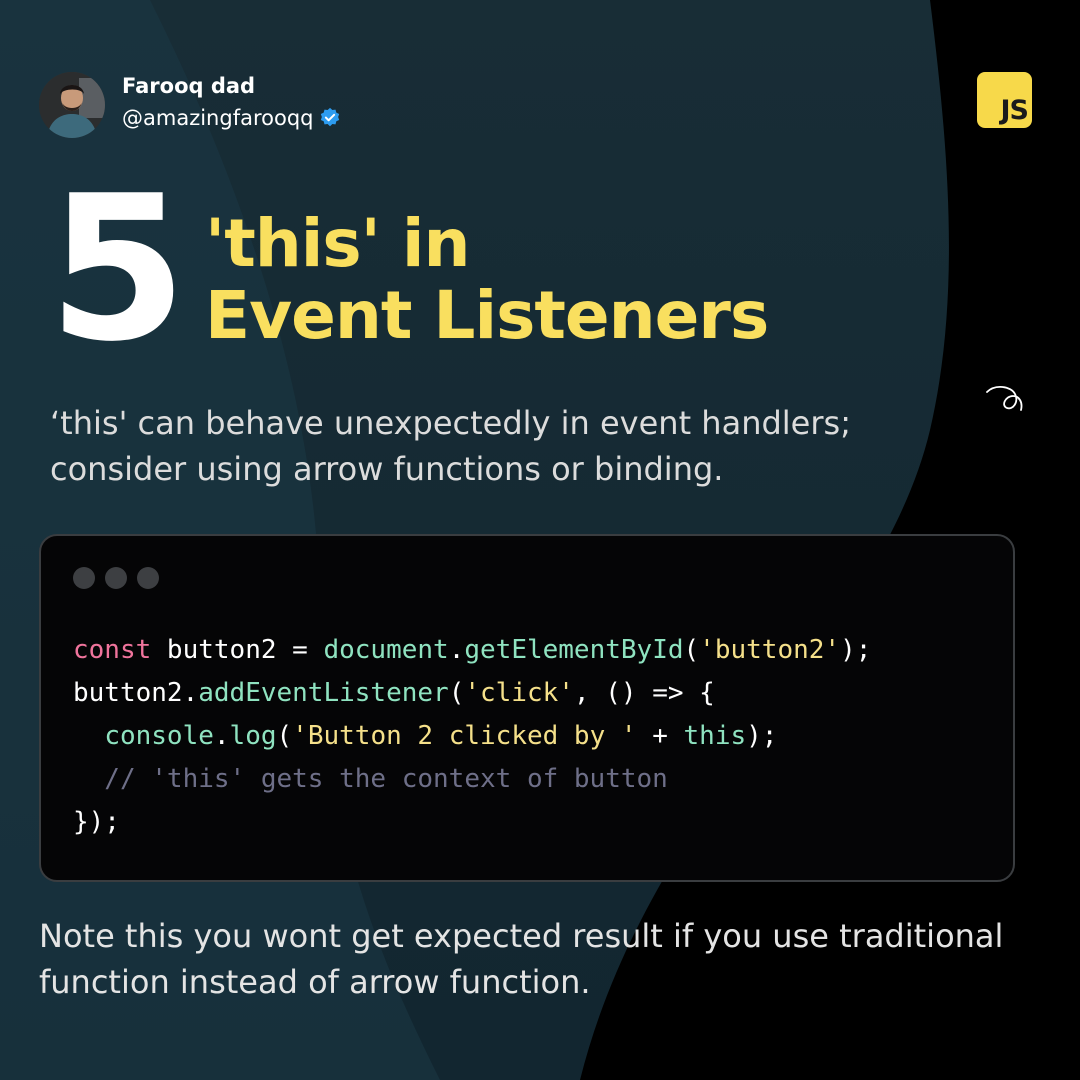  What do you see at coordinates (112, 650) in the screenshot?
I see `code-token: const` at bounding box center [112, 650].